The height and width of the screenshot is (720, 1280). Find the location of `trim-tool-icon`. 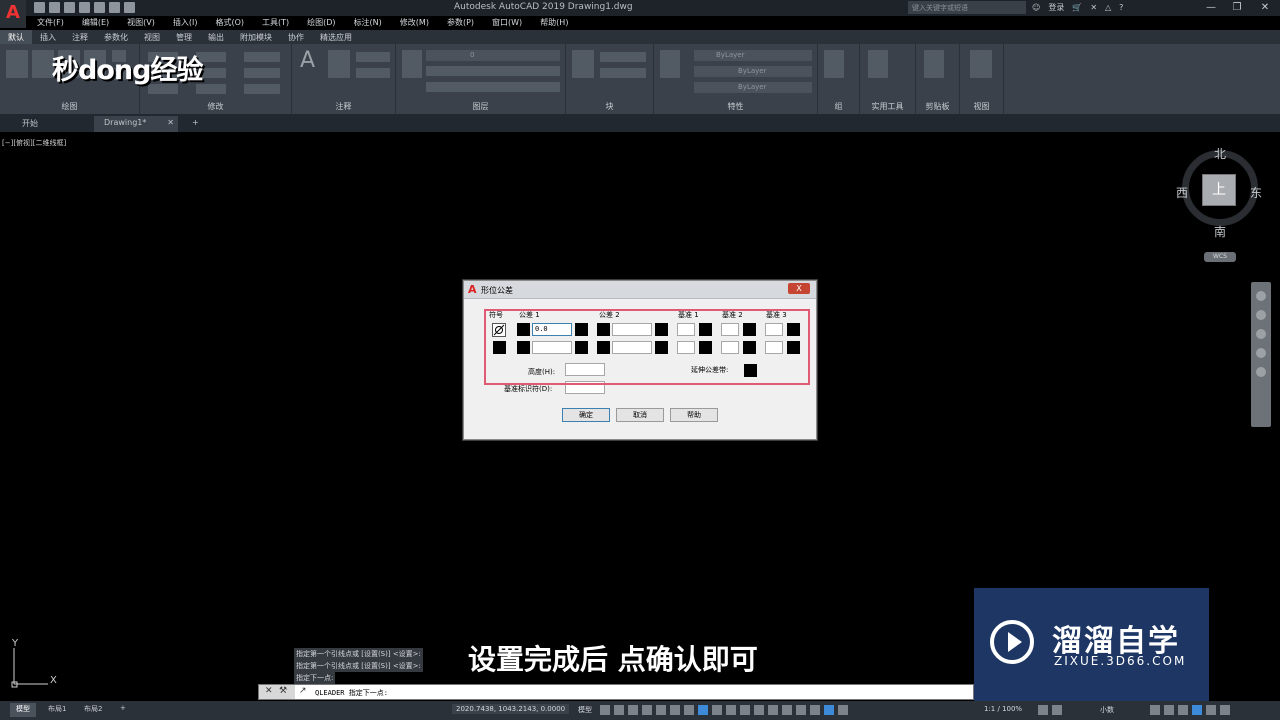

trim-tool-icon is located at coordinates (262, 57).